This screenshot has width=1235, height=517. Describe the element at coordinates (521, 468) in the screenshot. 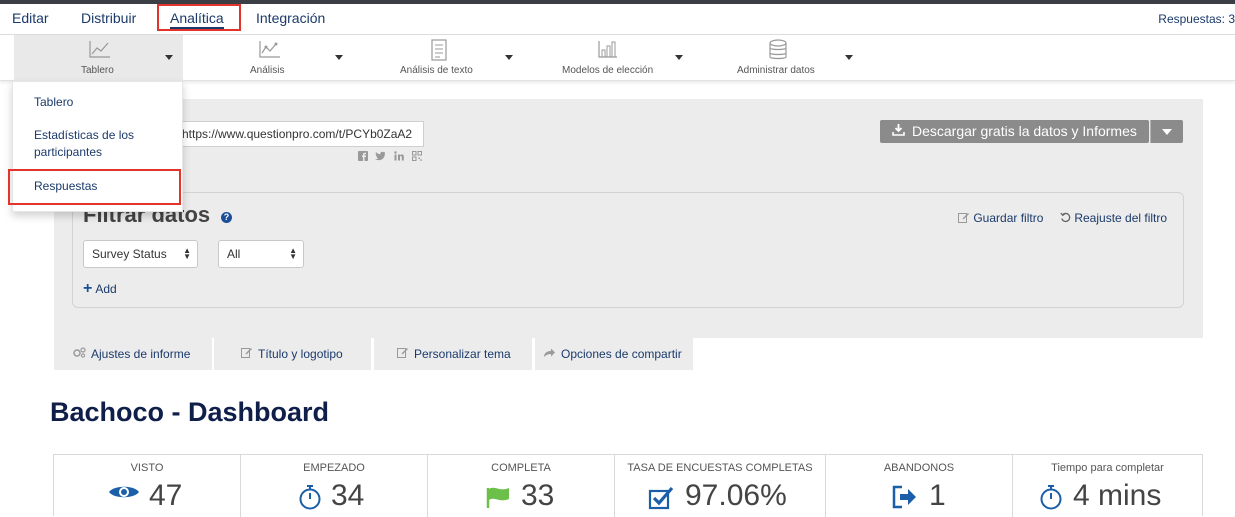

I see `stat-label: COMPLETA` at that location.